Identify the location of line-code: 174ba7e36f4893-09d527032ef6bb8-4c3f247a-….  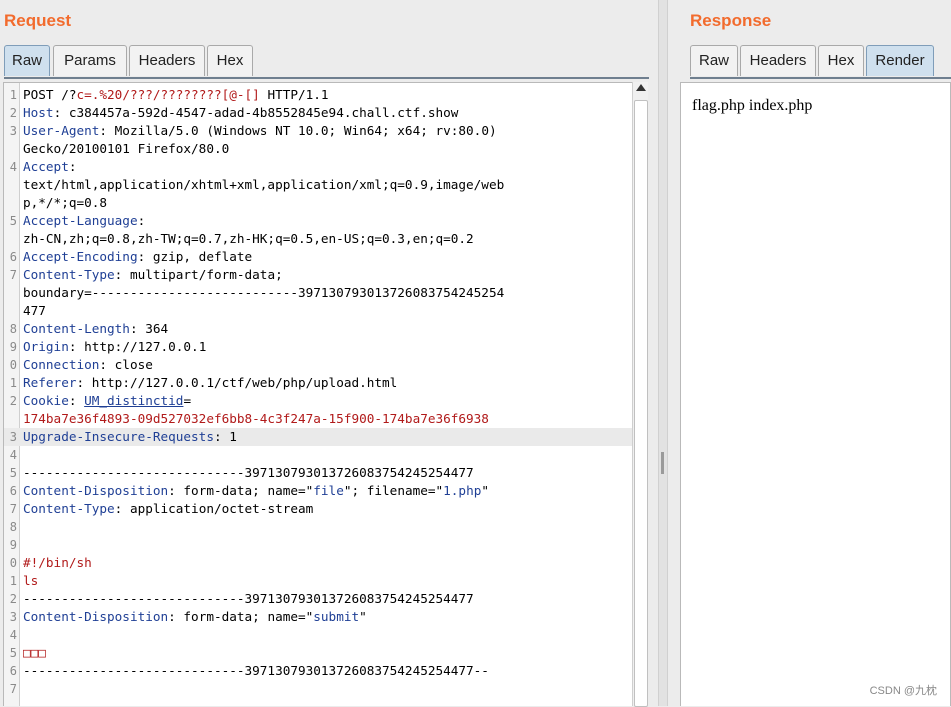
(256, 419).